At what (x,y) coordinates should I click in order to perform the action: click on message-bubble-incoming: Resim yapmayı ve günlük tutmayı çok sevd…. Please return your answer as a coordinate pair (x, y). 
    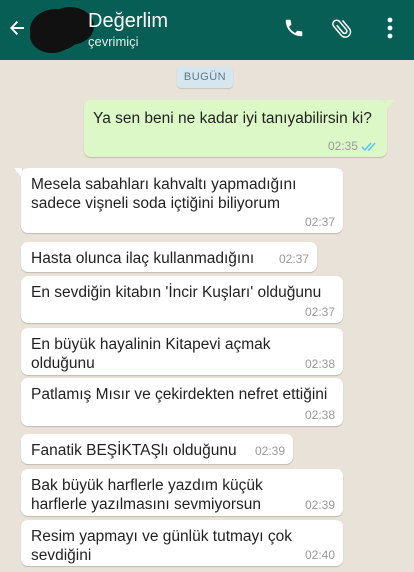
    Looking at the image, I should click on (182, 543).